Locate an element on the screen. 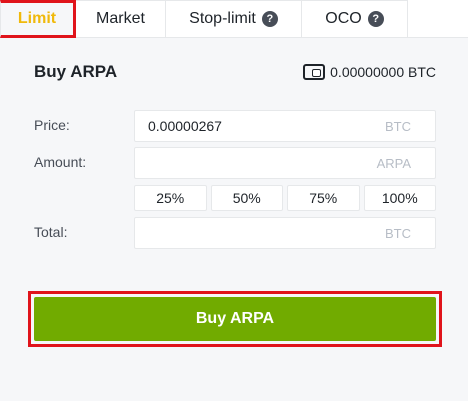 This screenshot has height=401, width=468. buy-button-highlight: Buy ARPA is located at coordinates (235, 319).